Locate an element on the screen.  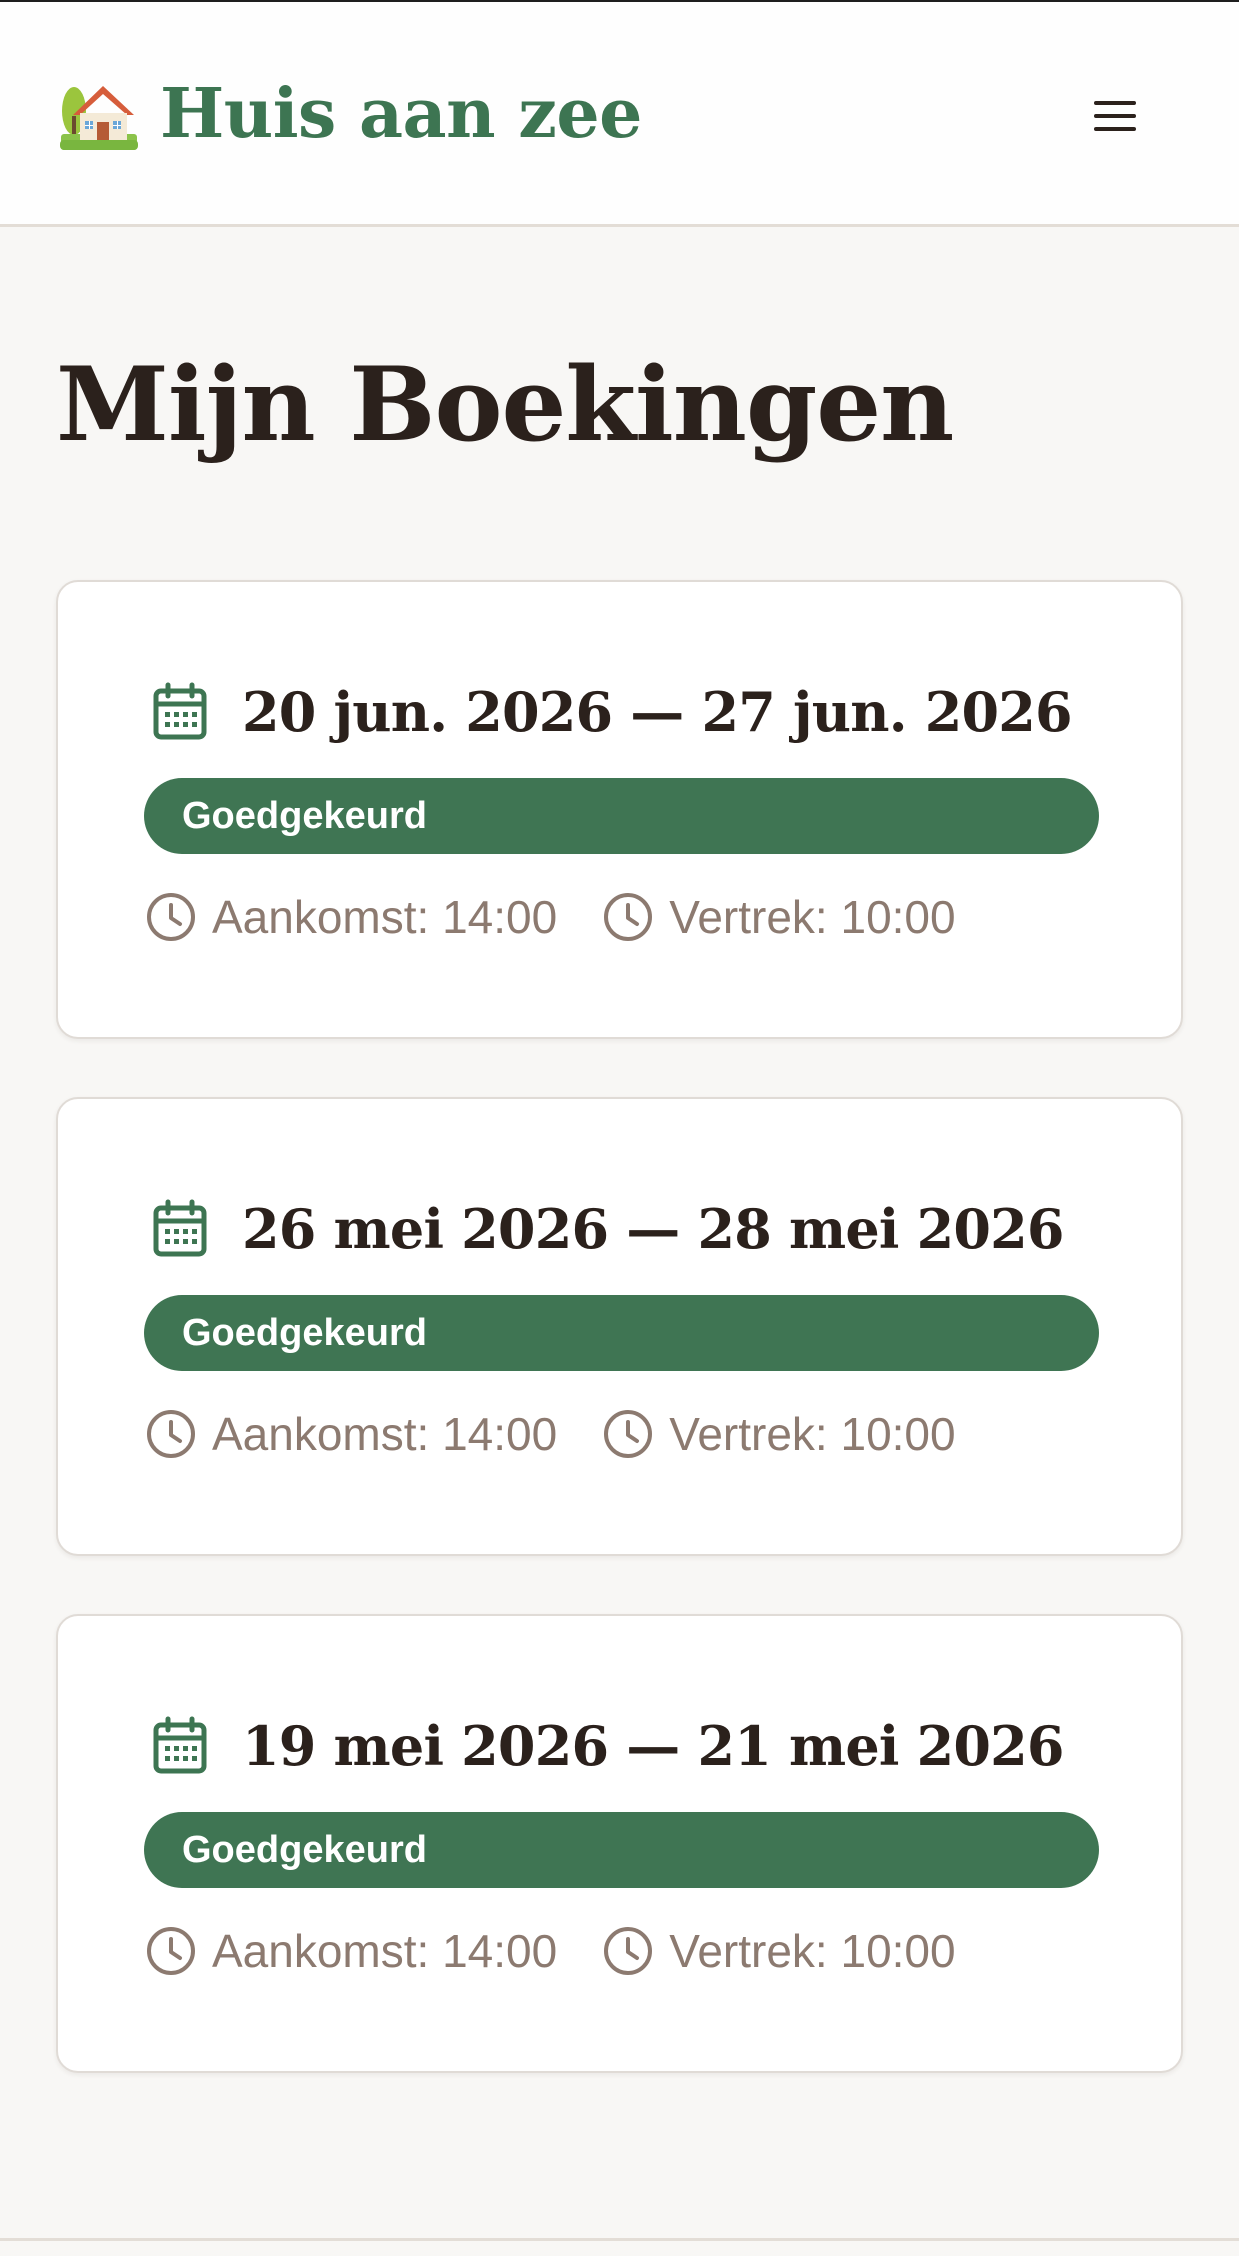
booking-date-range: 19 mei 2026 — 21 mei 2026 is located at coordinates (653, 1746).